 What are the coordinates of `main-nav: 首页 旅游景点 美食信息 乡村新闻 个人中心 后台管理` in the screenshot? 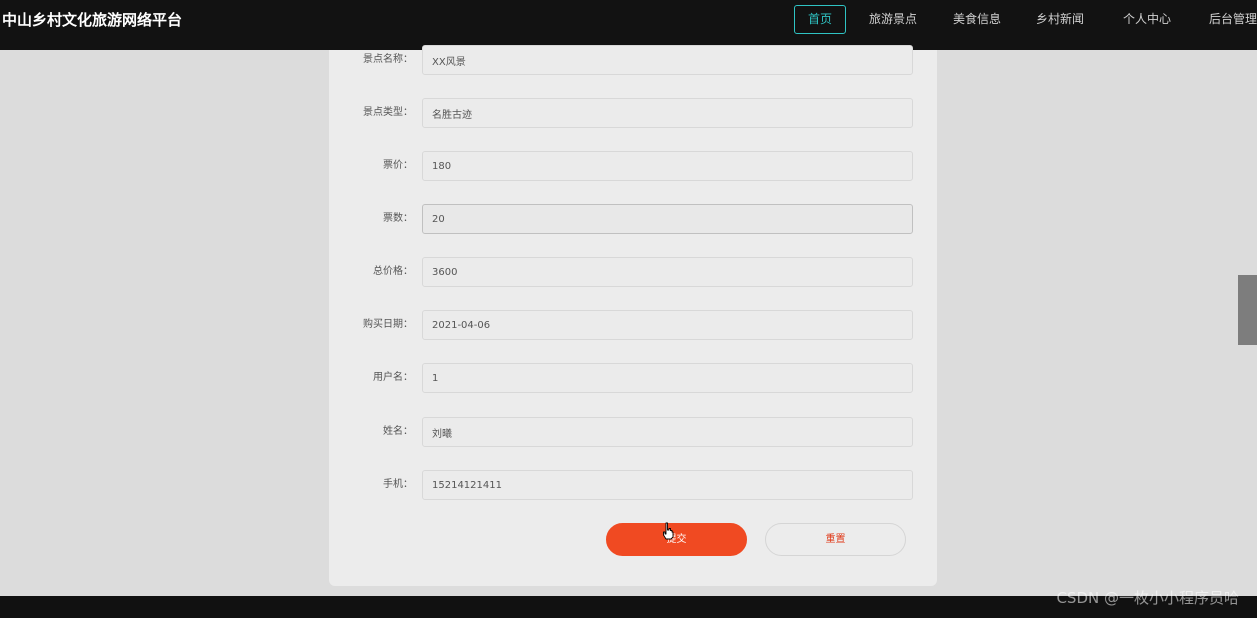 It's located at (1025, 19).